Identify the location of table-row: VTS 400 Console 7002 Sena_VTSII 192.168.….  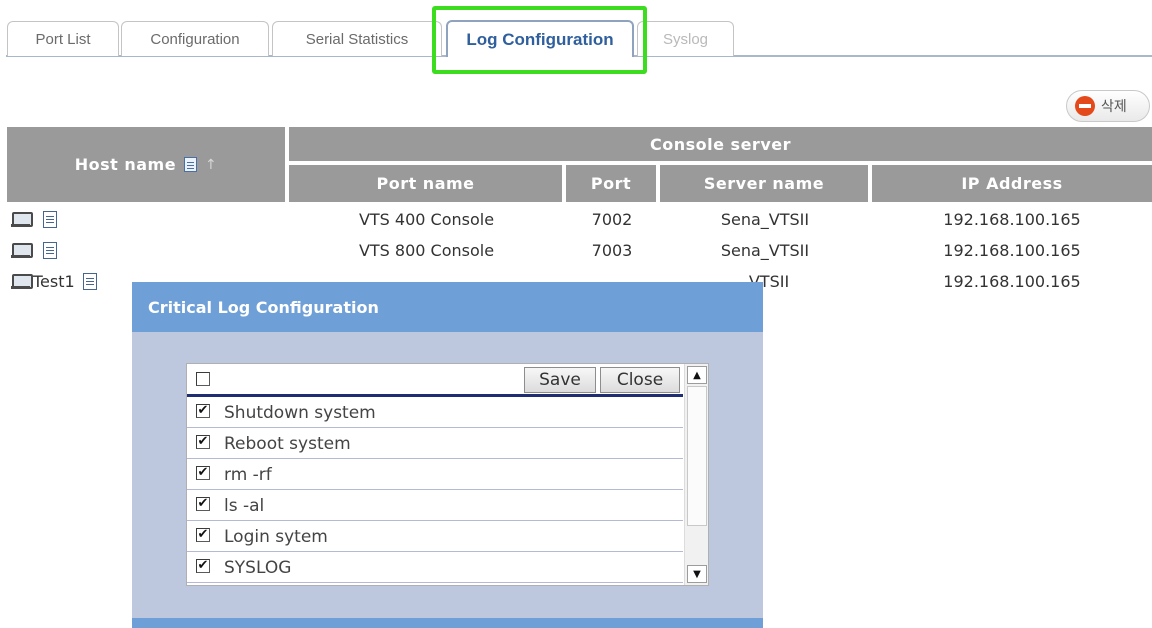
(579, 219).